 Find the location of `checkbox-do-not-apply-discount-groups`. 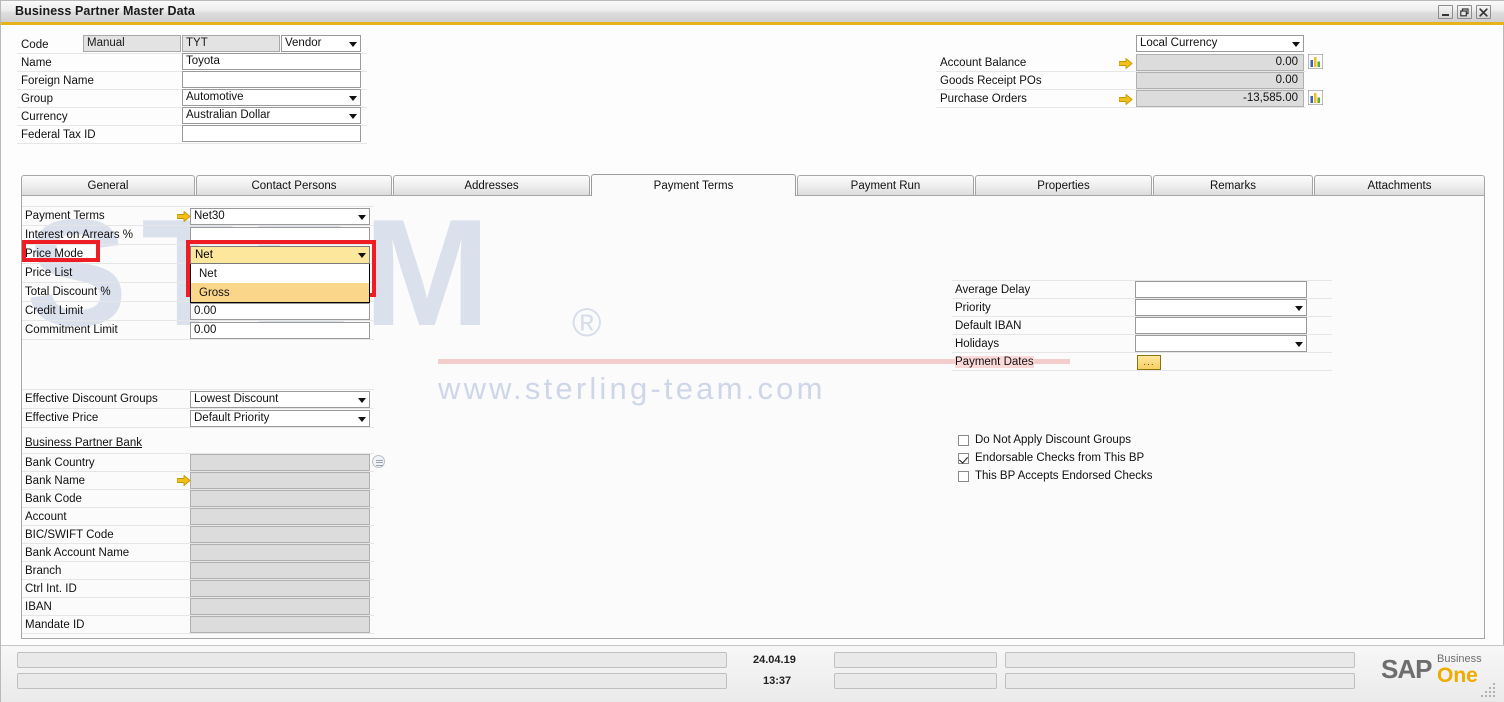

checkbox-do-not-apply-discount-groups is located at coordinates (963, 440).